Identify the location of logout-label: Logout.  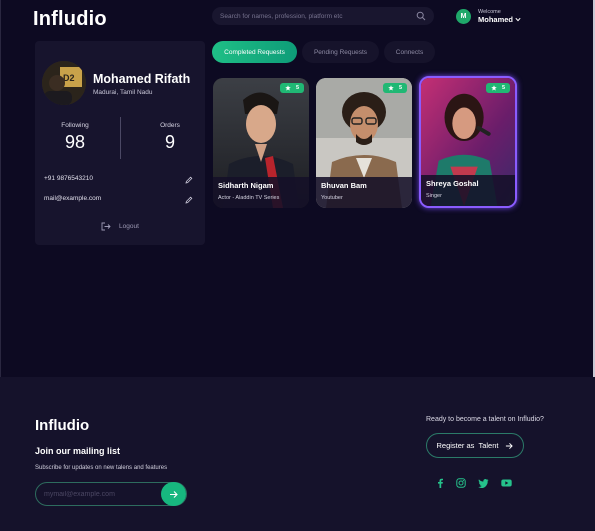
(129, 226).